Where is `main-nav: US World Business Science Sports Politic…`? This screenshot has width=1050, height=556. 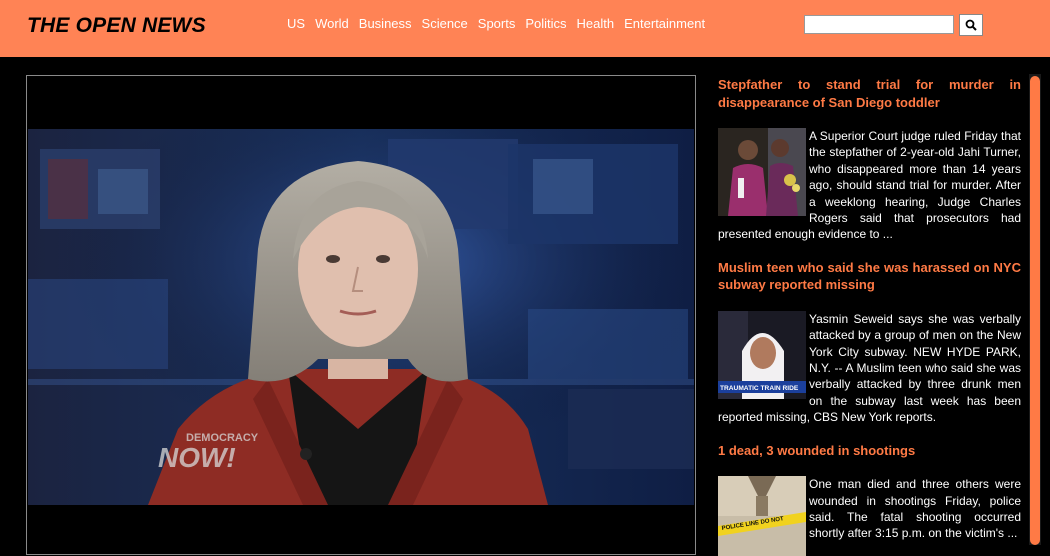 main-nav: US World Business Science Sports Politic… is located at coordinates (496, 23).